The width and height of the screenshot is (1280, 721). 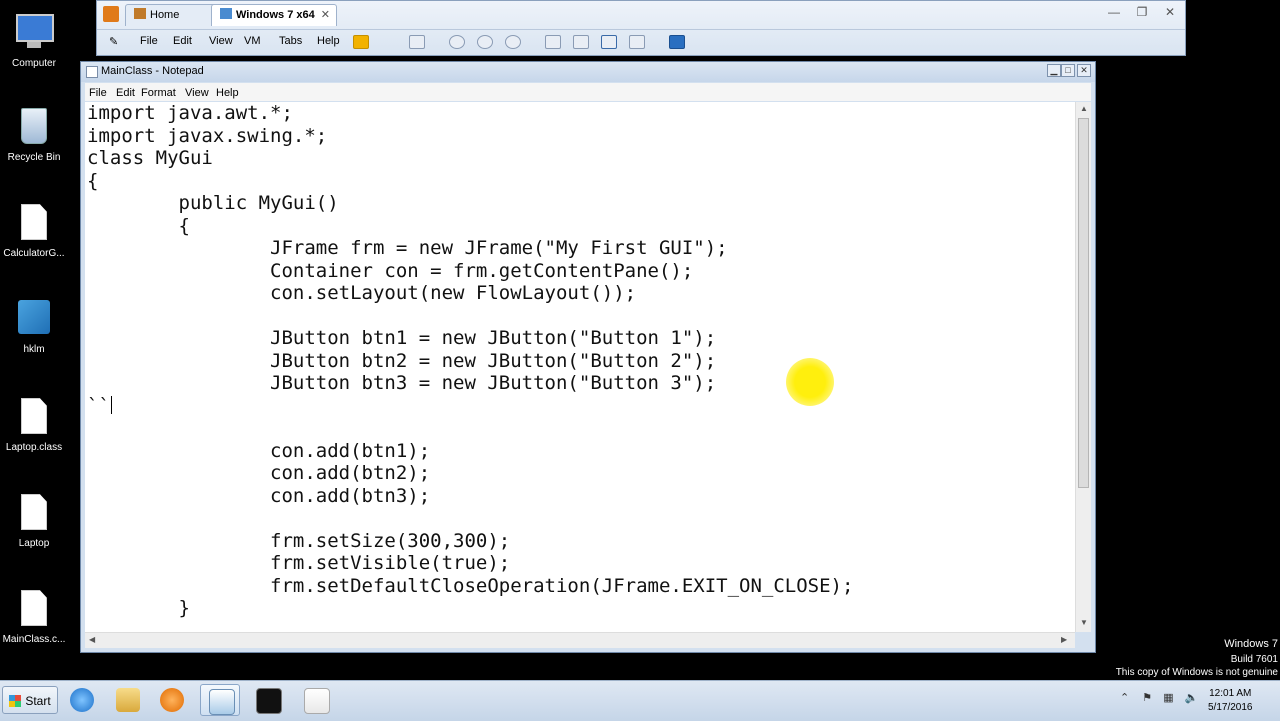 I want to click on clock-time: 12:01 AM, so click(x=1230, y=693).